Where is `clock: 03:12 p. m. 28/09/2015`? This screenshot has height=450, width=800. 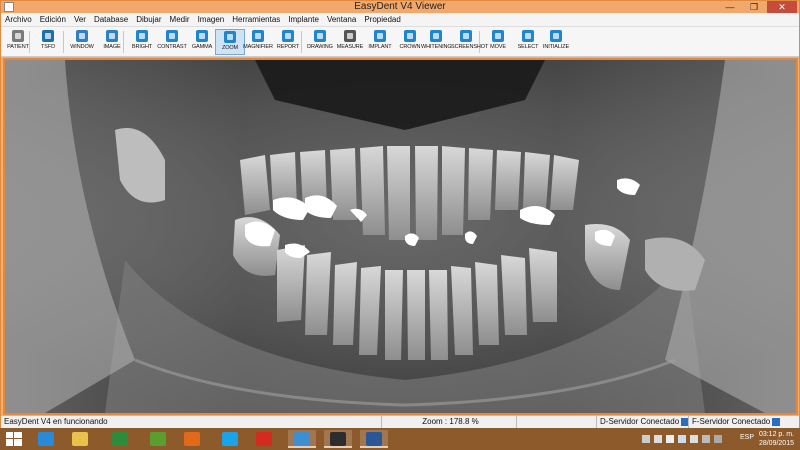 clock: 03:12 p. m. 28/09/2015 is located at coordinates (776, 439).